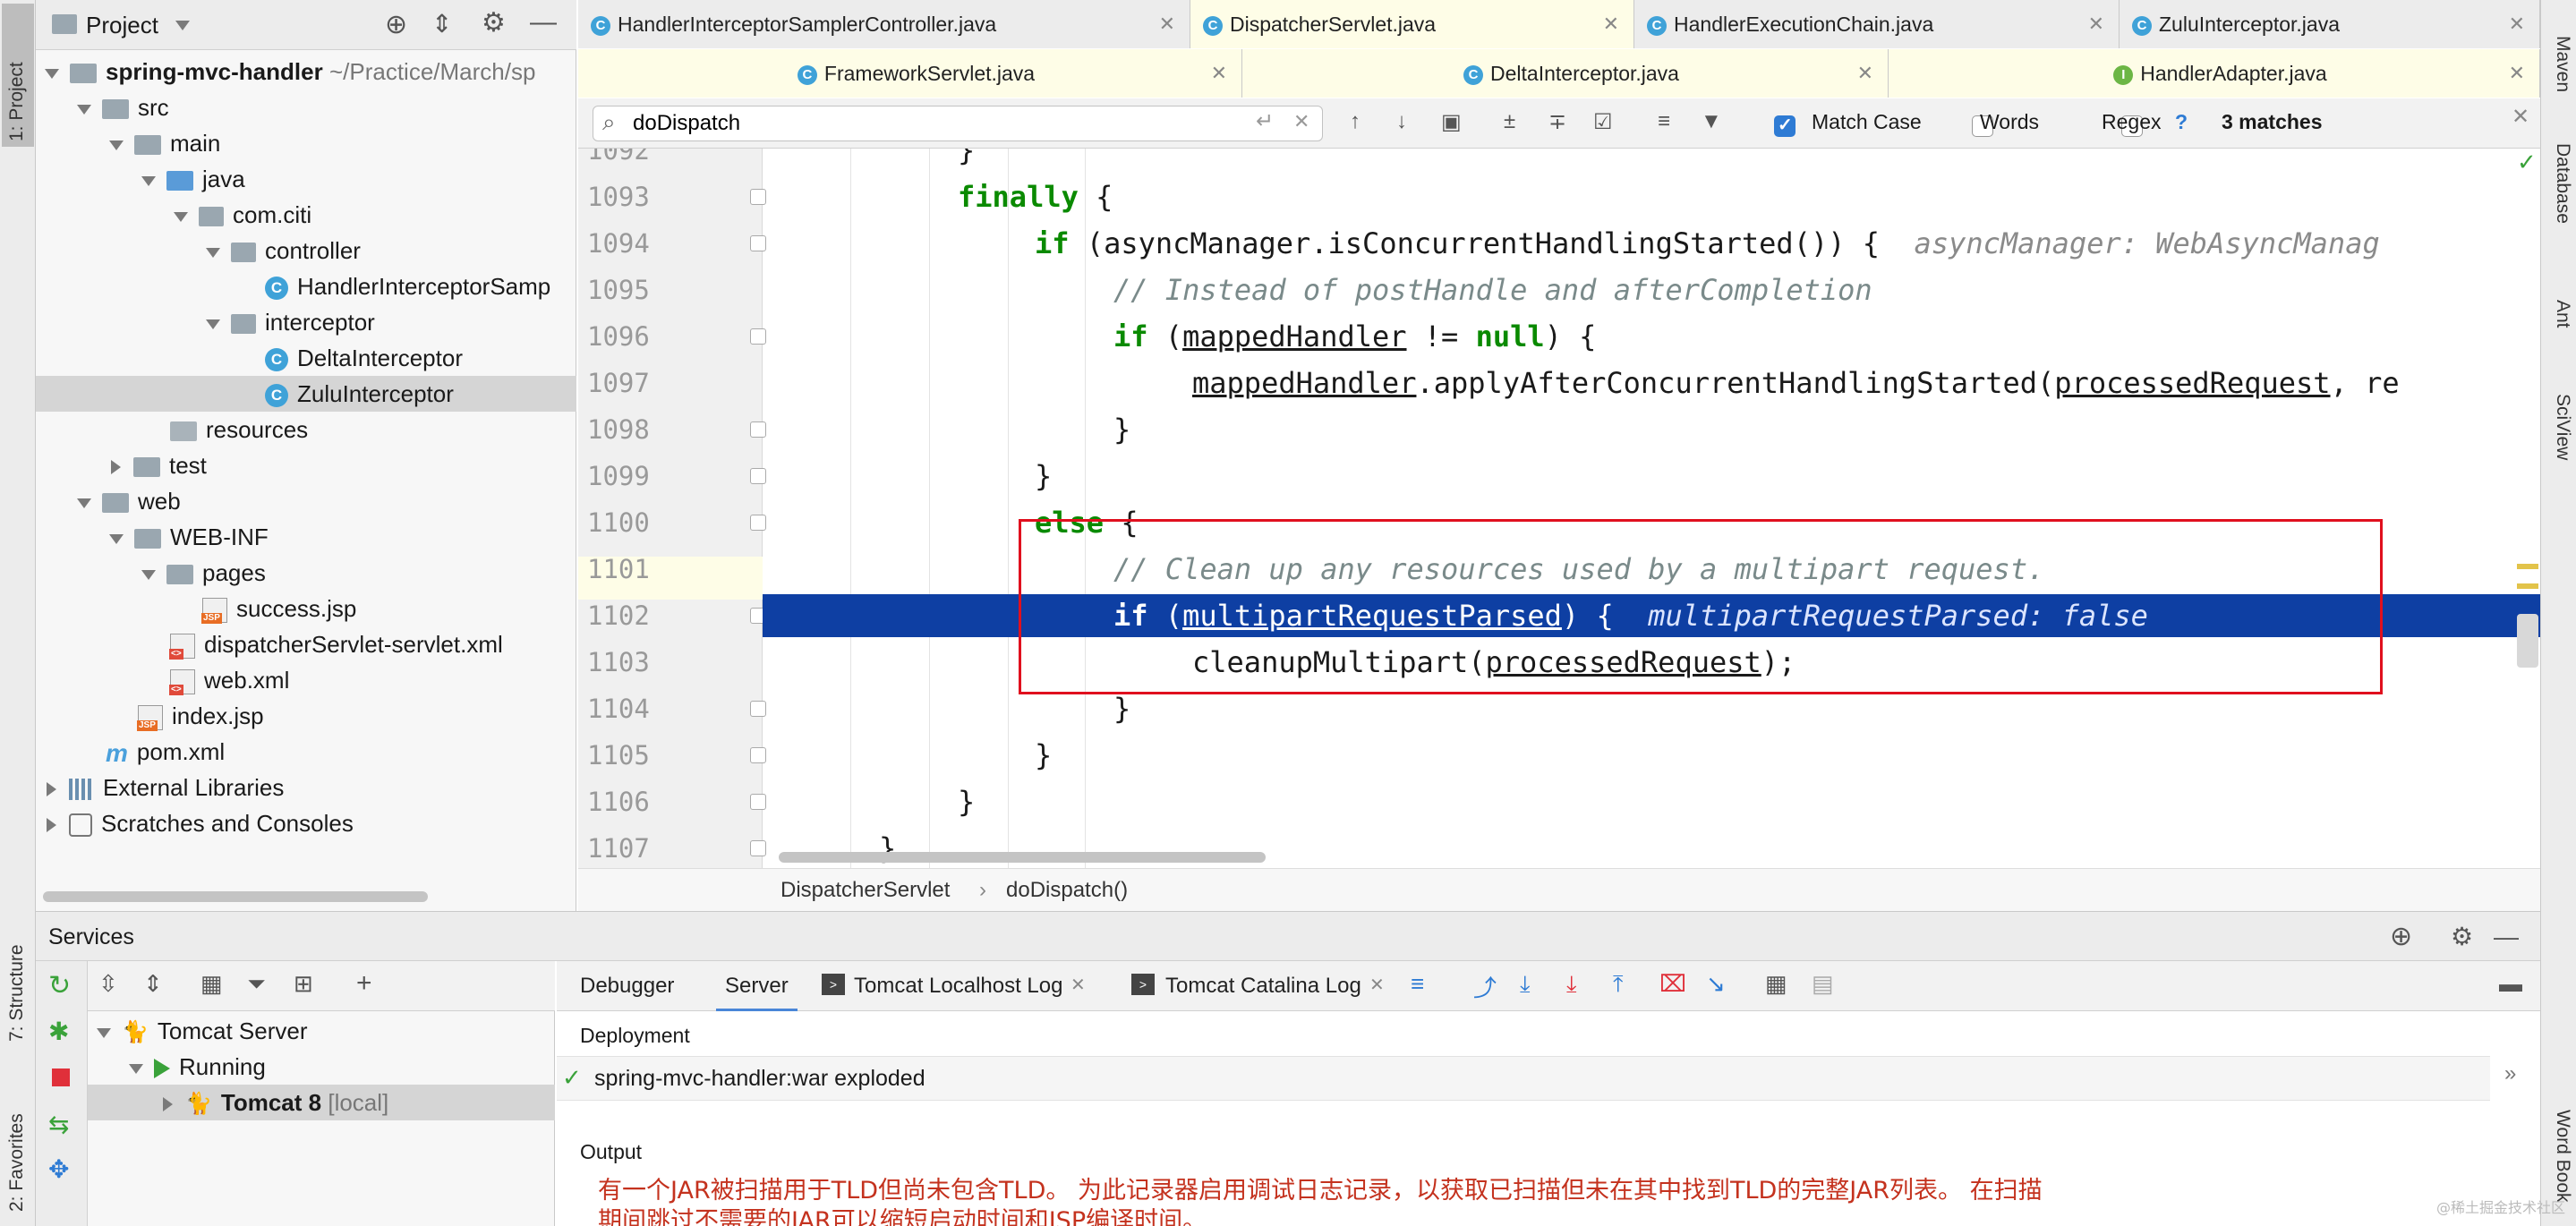  Describe the element at coordinates (2181, 122) in the screenshot. I see `regex-help-icon: ?` at that location.